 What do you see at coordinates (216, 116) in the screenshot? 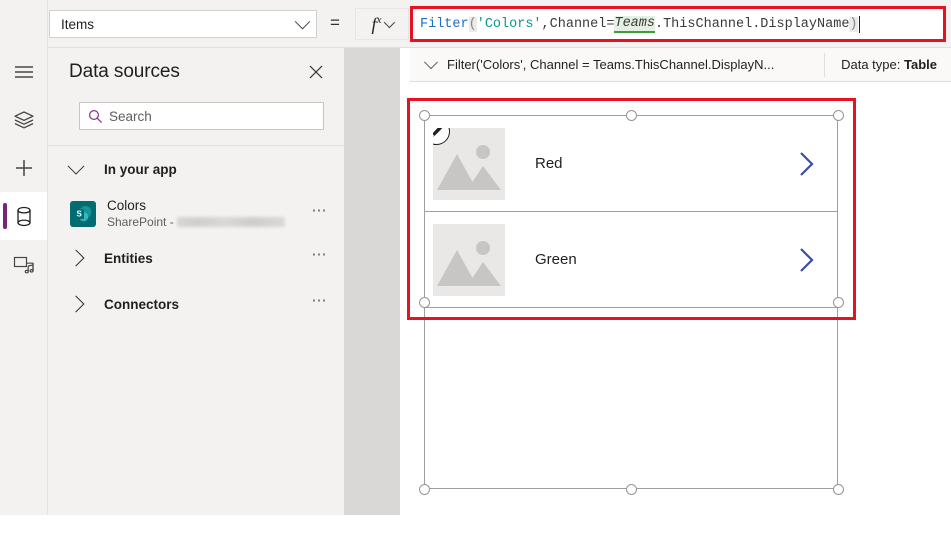
I see `search-input` at bounding box center [216, 116].